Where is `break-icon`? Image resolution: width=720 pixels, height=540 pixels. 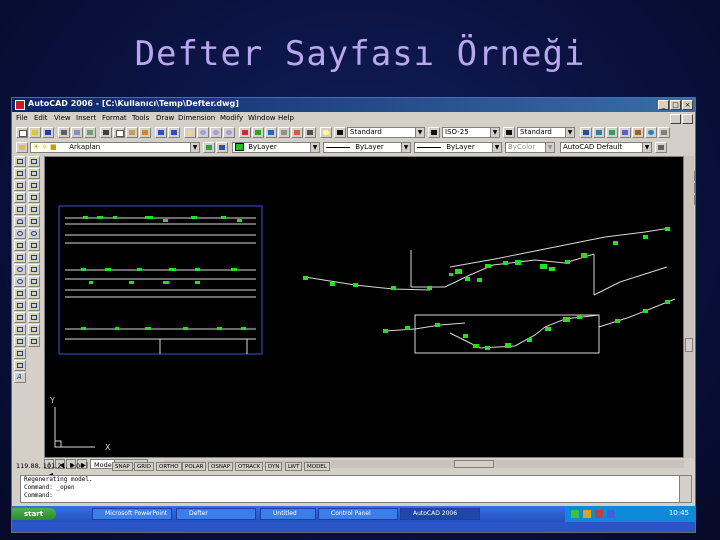 break-icon is located at coordinates (34, 293).